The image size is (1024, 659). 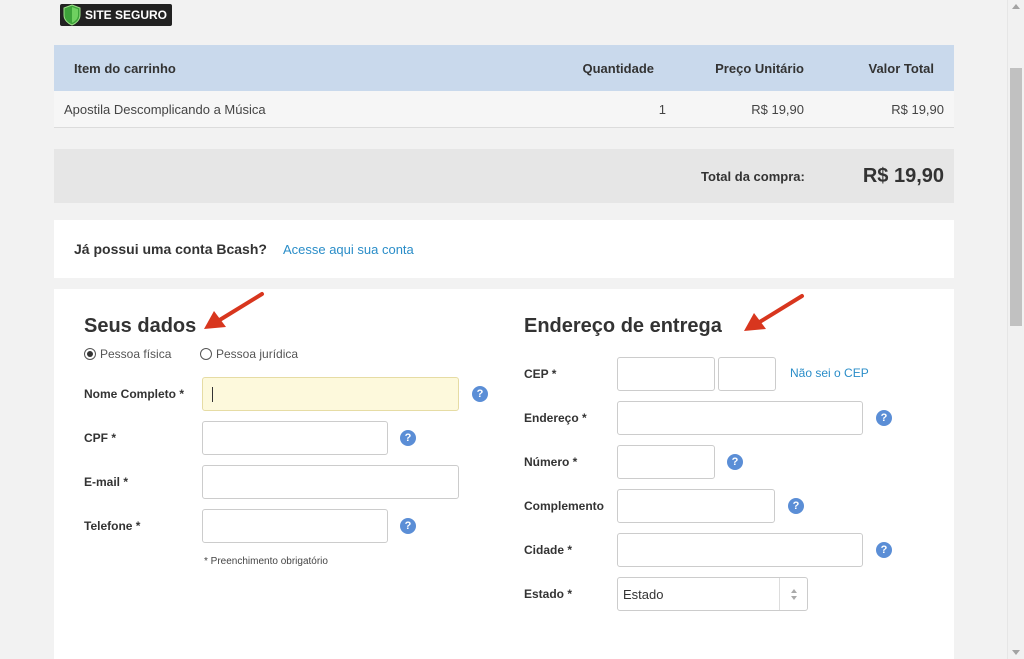 I want to click on address-label: Endereço *, so click(x=555, y=418).